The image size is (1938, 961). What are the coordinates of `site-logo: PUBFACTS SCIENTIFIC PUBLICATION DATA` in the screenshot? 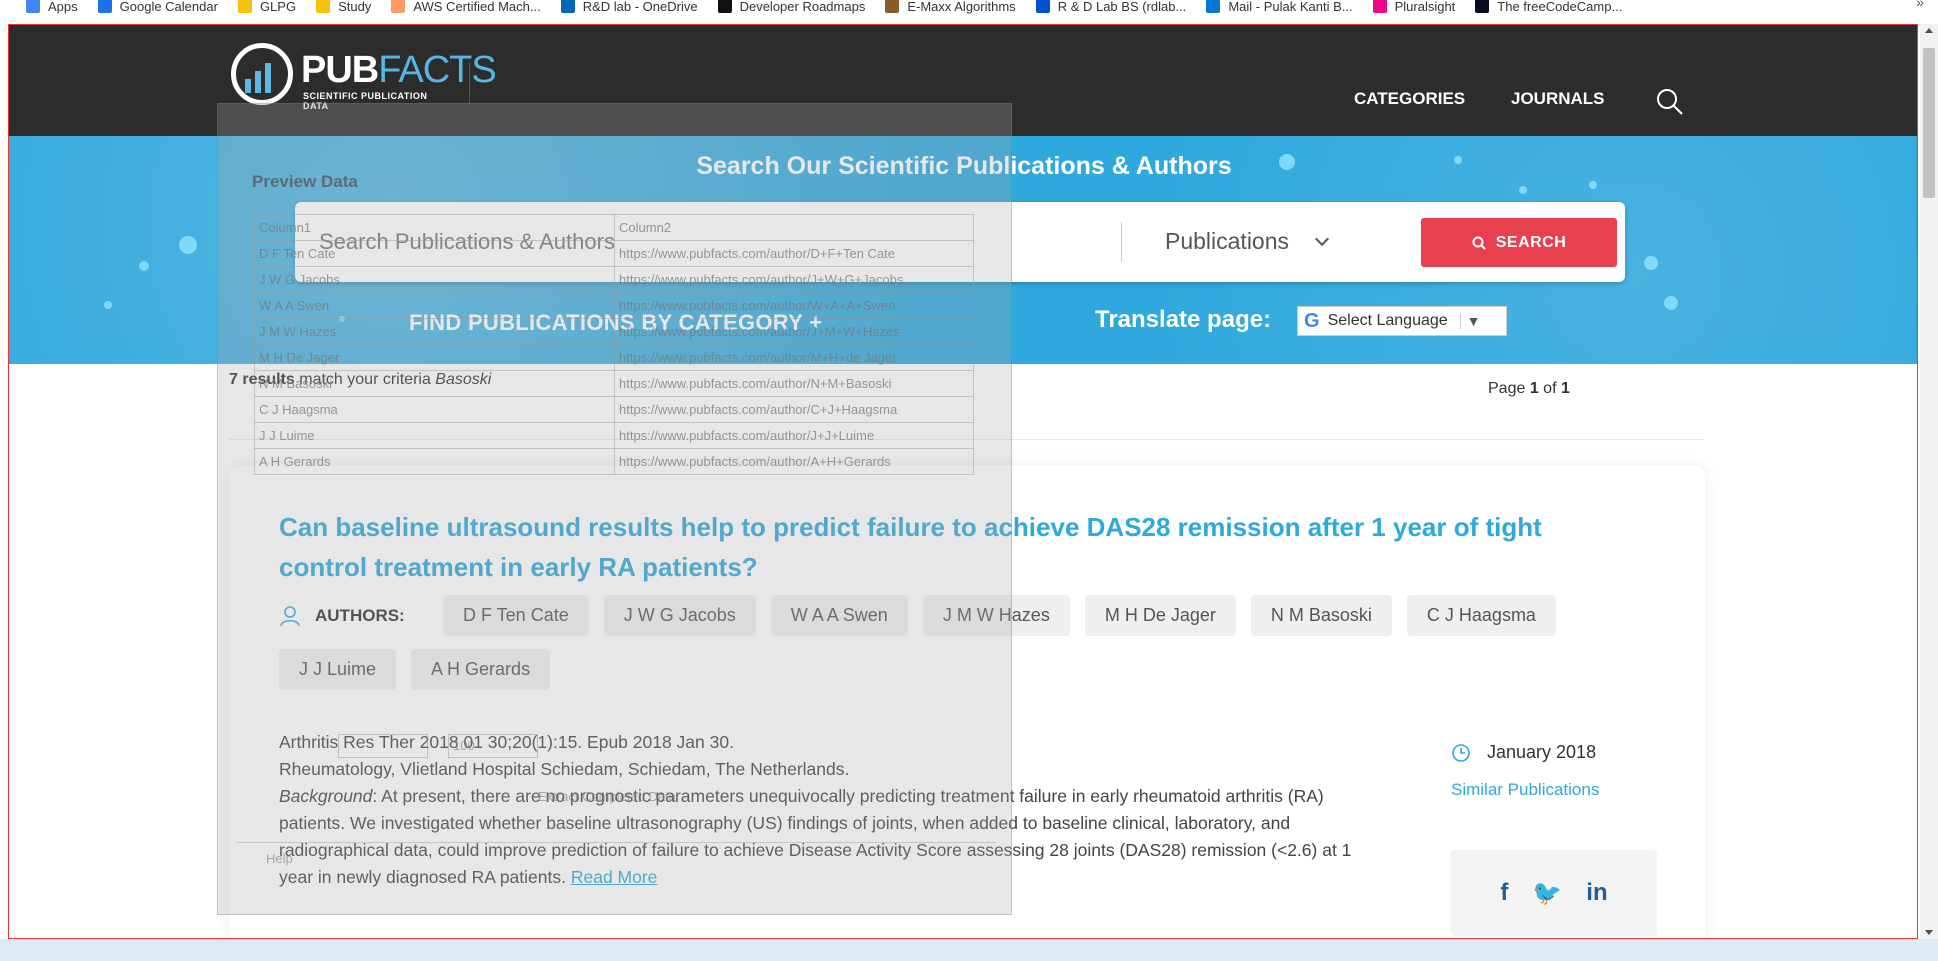 It's located at (364, 79).